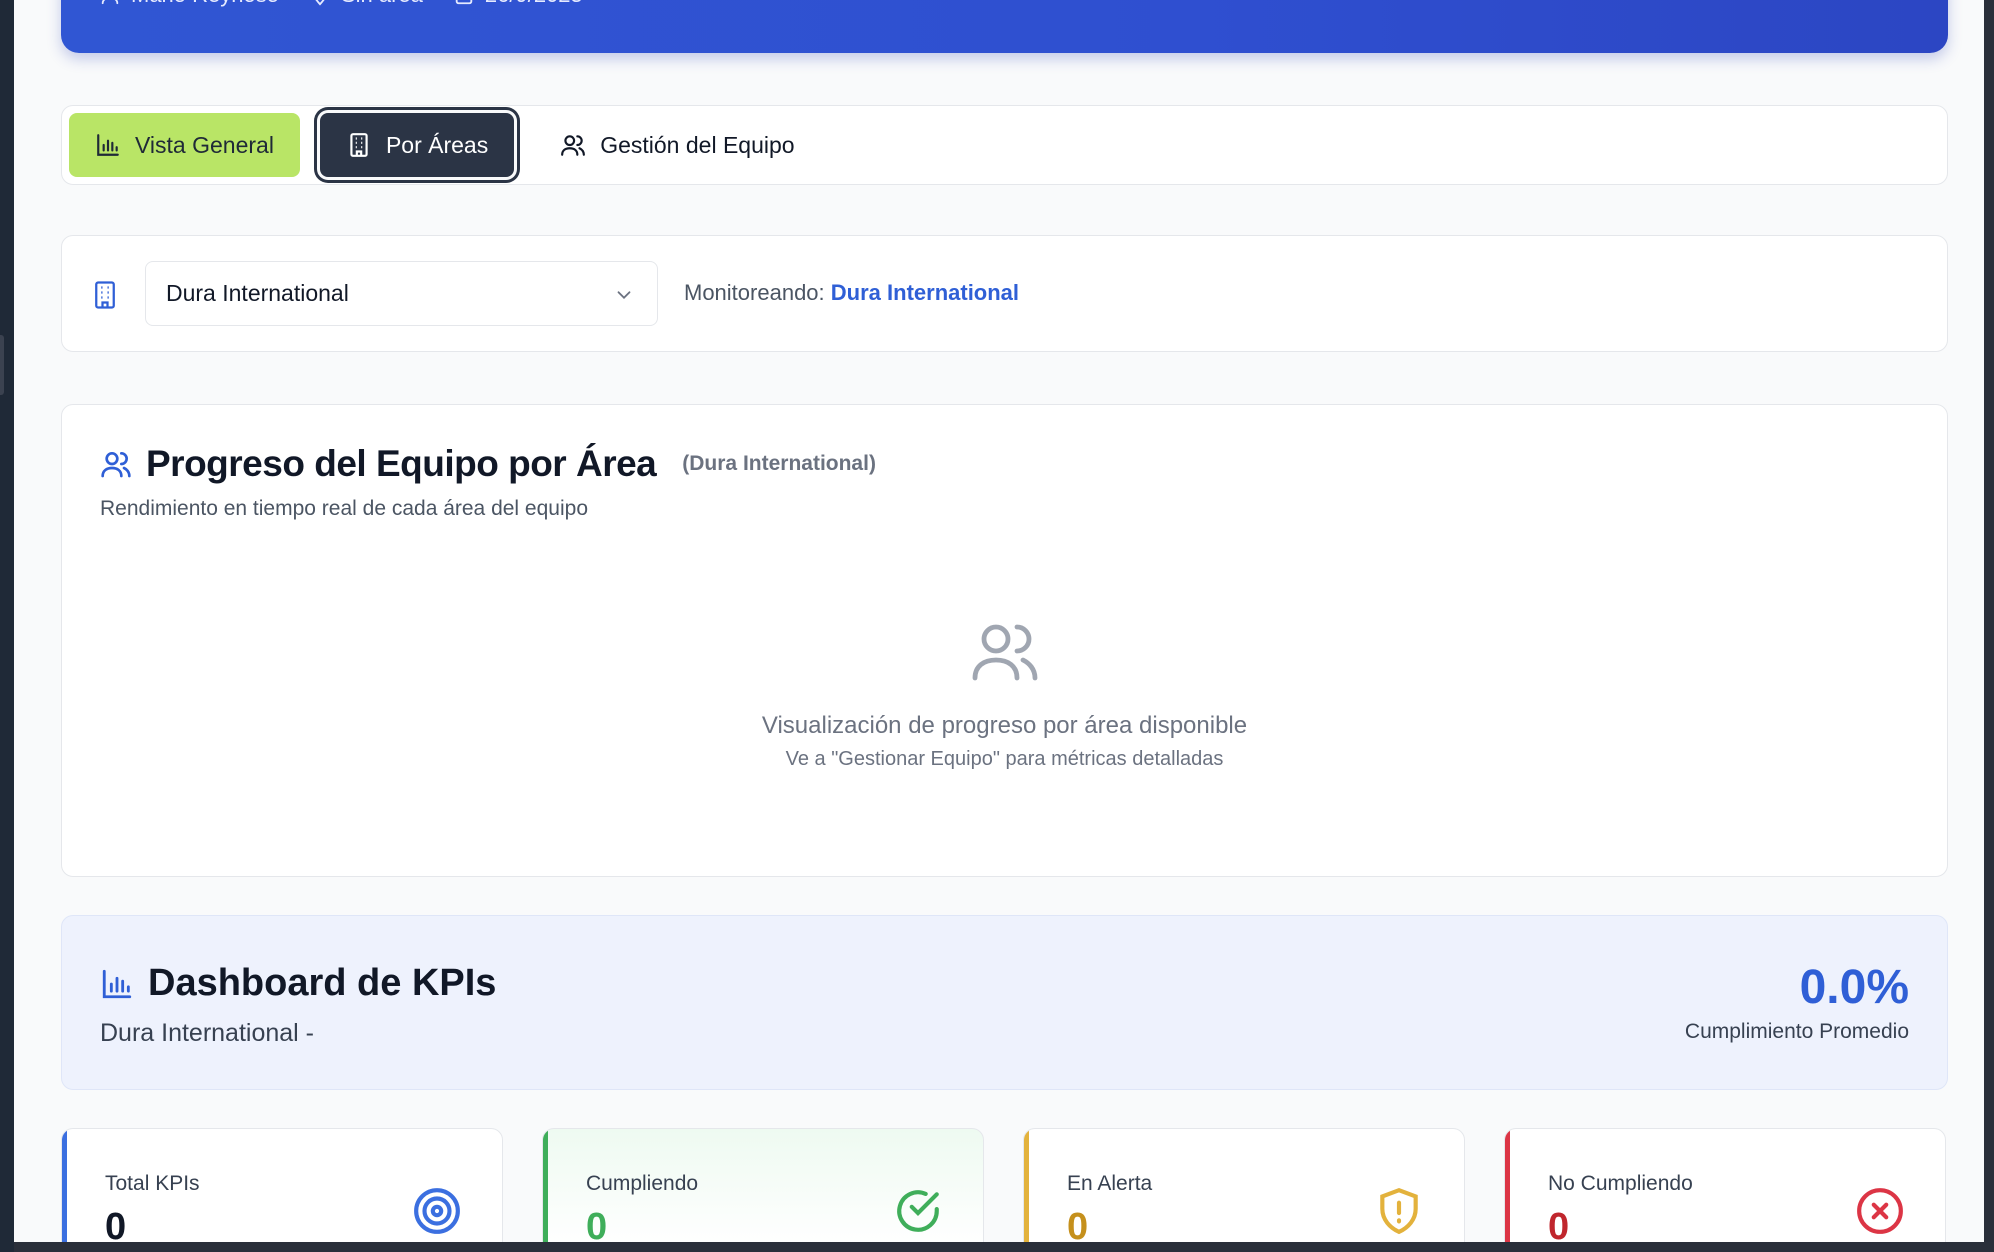 This screenshot has width=1994, height=1252. Describe the element at coordinates (779, 463) in the screenshot. I see `progress-subtitle: (Dura International)` at that location.